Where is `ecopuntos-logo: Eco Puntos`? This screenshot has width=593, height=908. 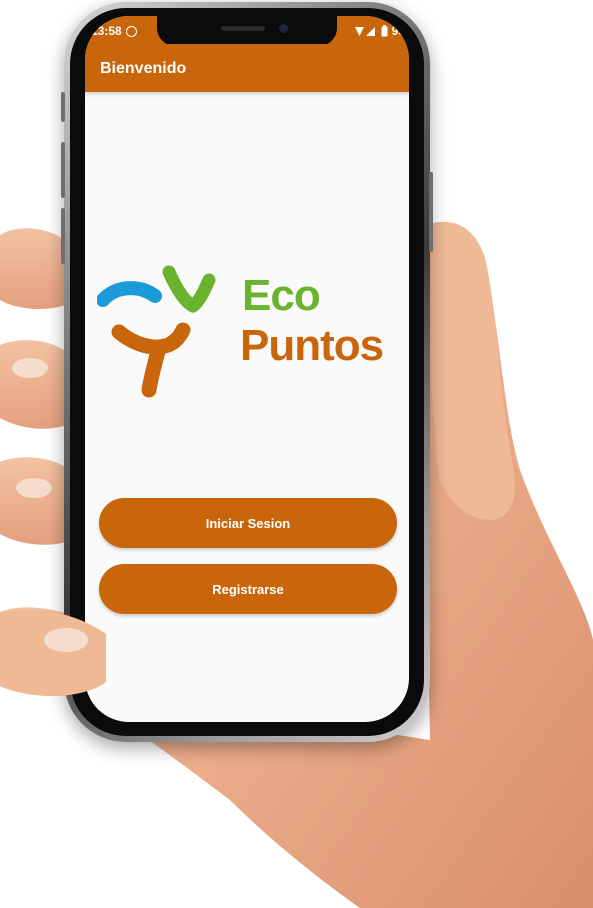 ecopuntos-logo: Eco Puntos is located at coordinates (252, 325).